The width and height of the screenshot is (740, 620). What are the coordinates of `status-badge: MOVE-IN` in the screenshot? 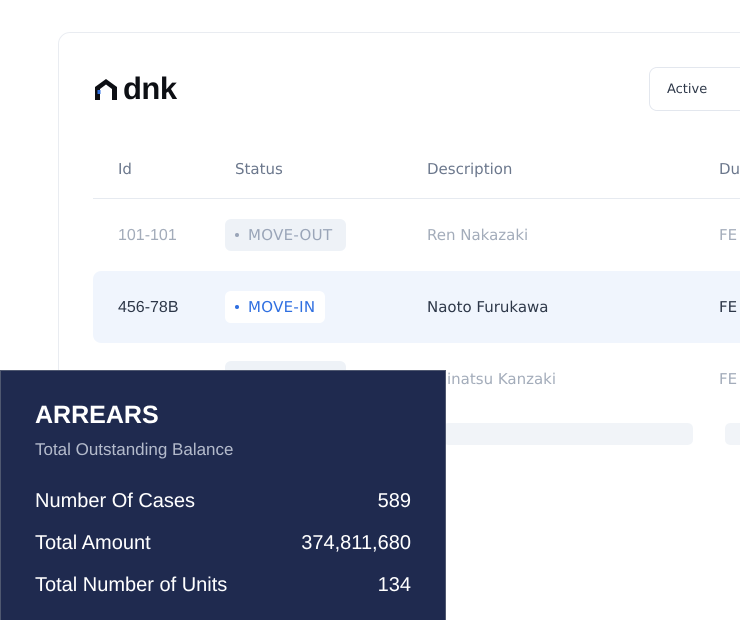 It's located at (275, 307).